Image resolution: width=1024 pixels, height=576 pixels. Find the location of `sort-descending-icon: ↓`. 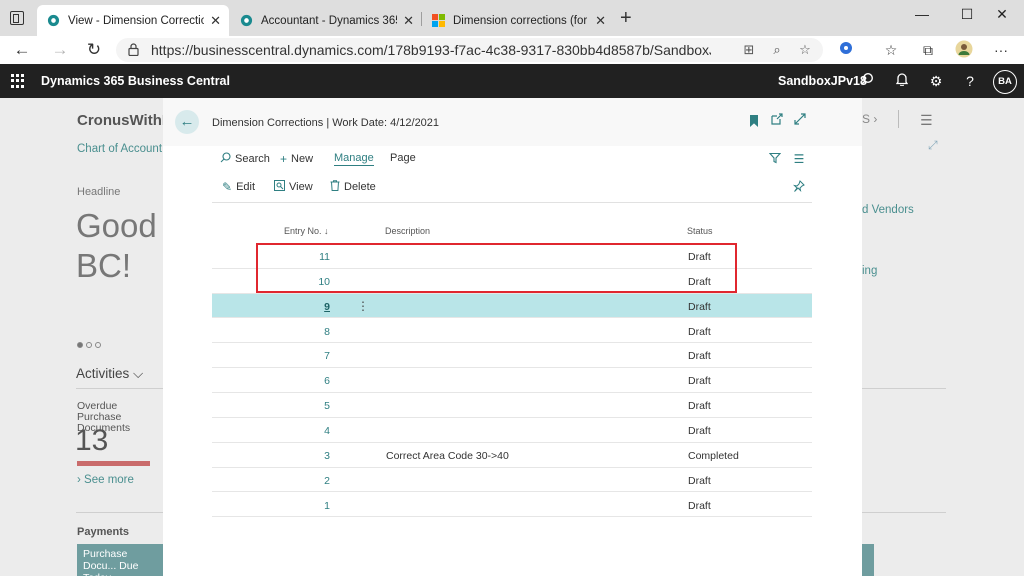

sort-descending-icon: ↓ is located at coordinates (326, 231).